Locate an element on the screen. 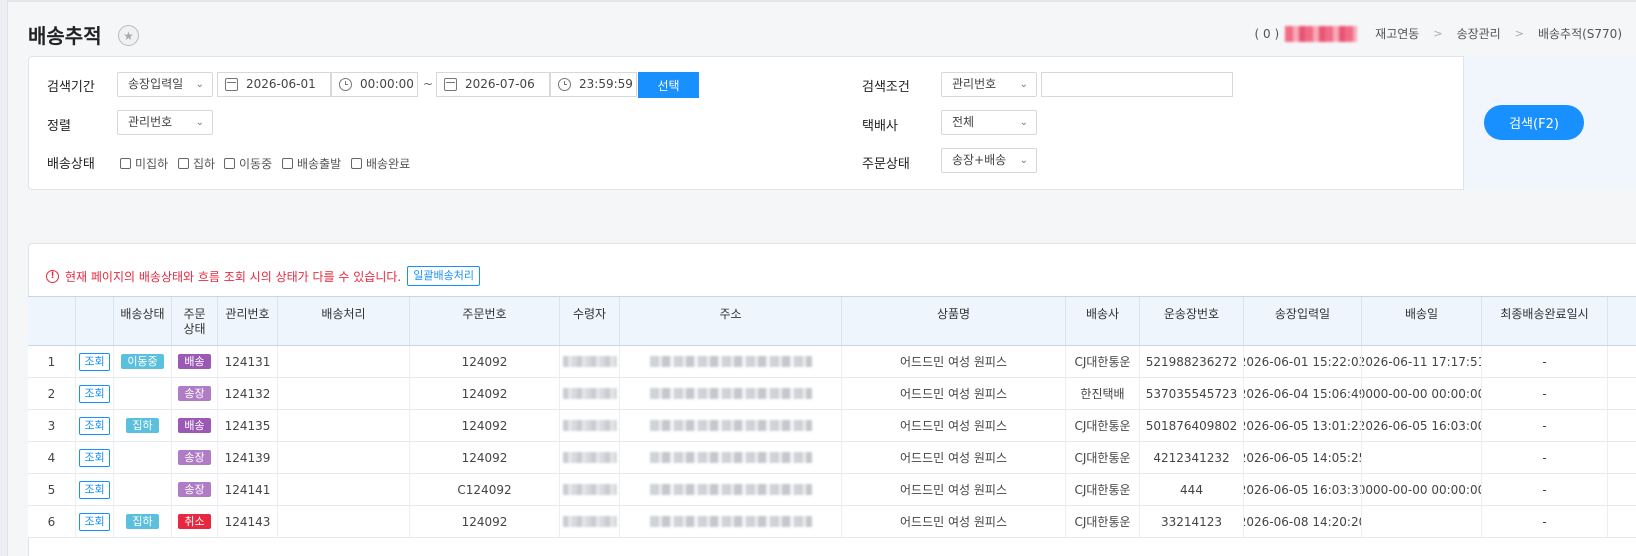 The image size is (1636, 556). breadcrumb: ( 0 ) 재고연동 > 송장관리 > 배송추적(S770) is located at coordinates (1438, 33).